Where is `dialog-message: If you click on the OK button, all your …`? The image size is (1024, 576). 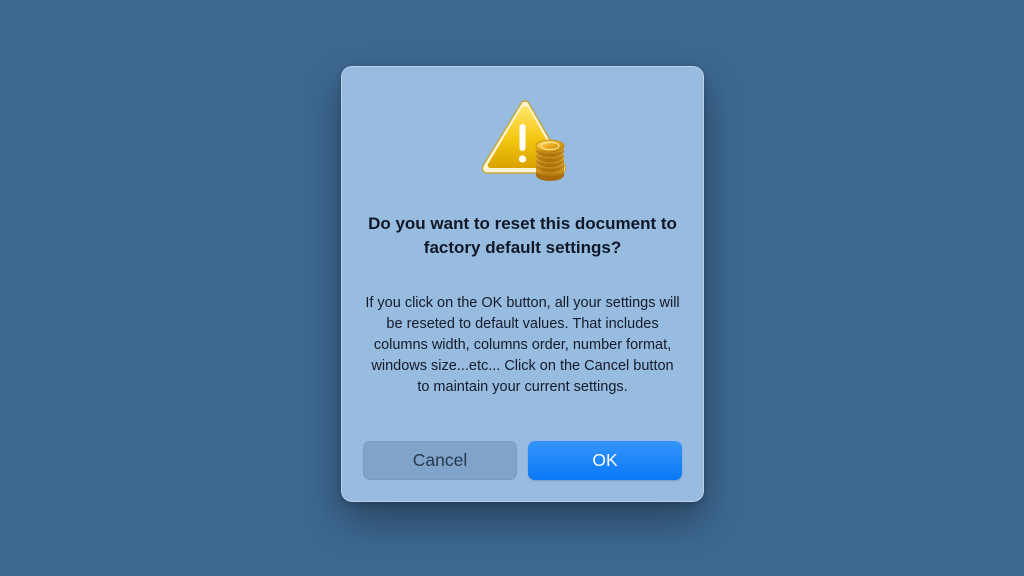
dialog-message: If you click on the OK button, all your … is located at coordinates (522, 345).